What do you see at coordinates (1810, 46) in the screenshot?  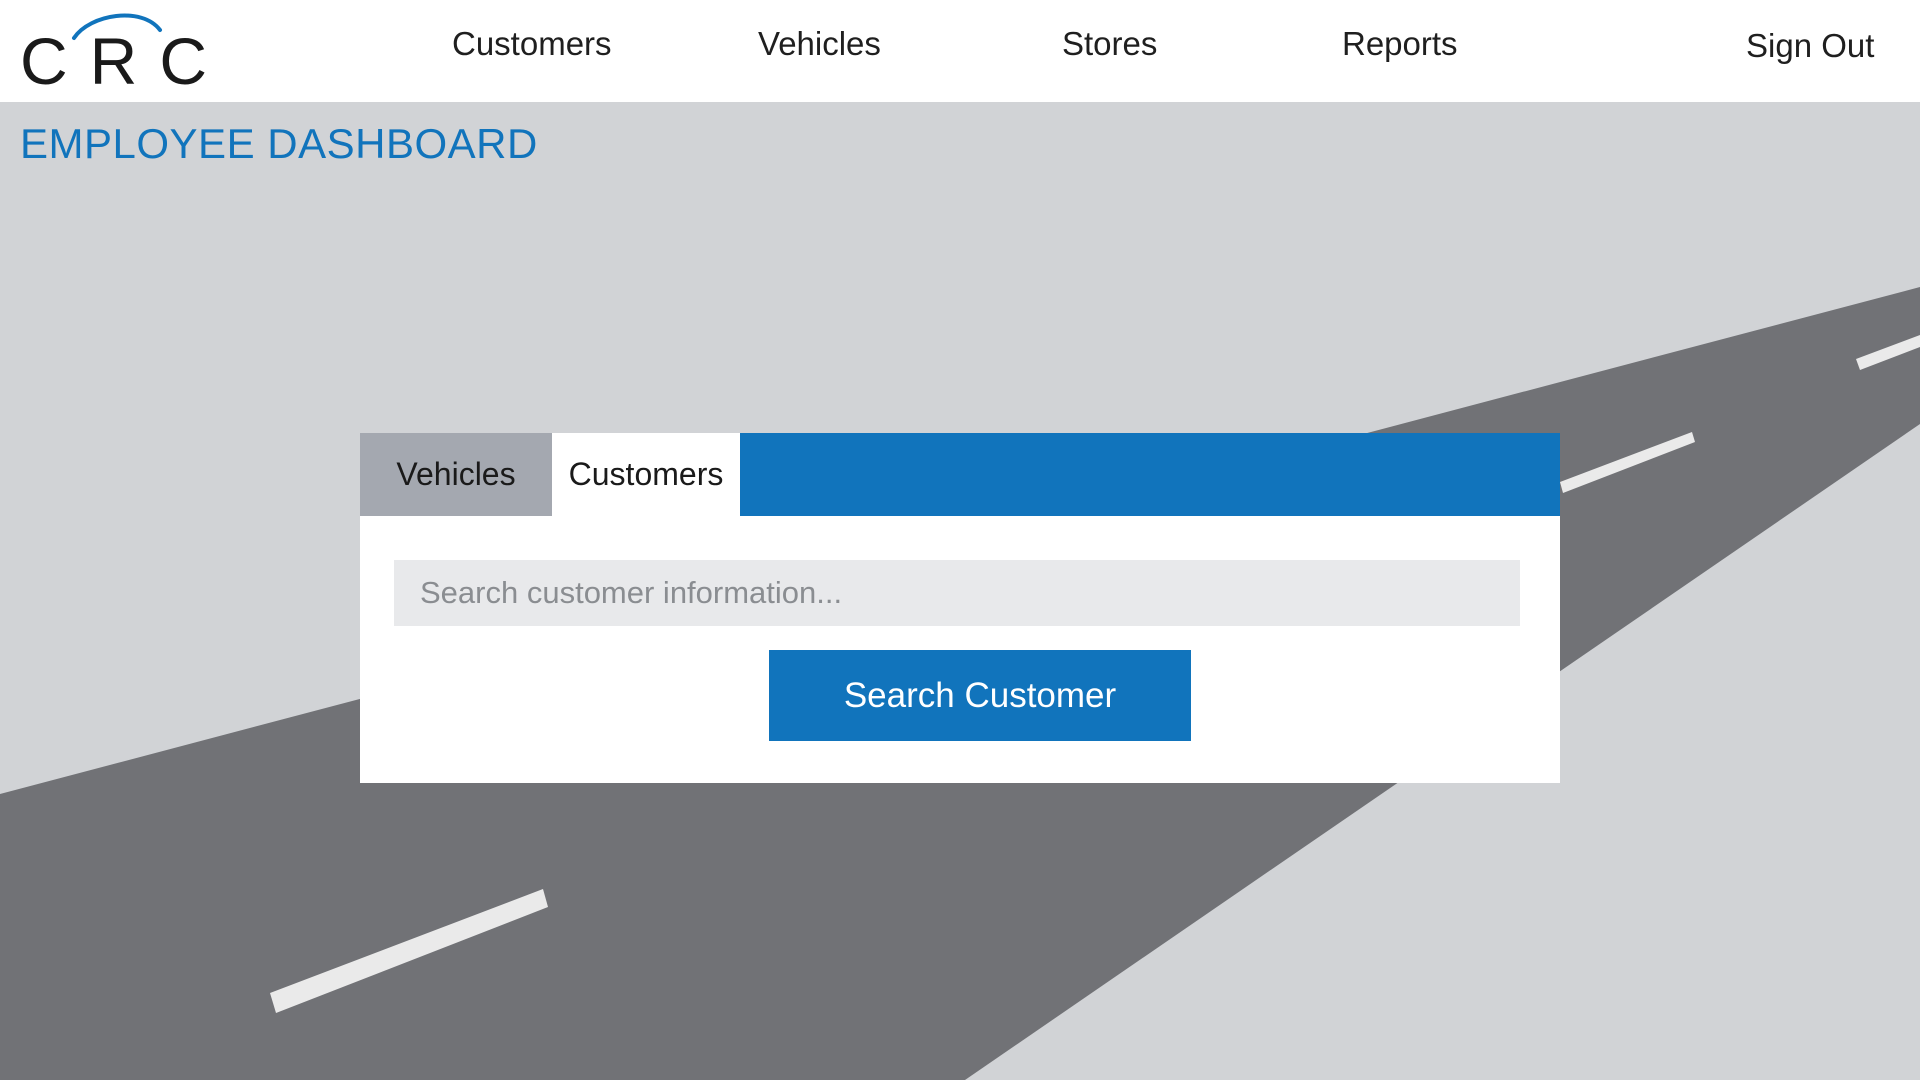 I see `sign-out-link: Sign Out` at bounding box center [1810, 46].